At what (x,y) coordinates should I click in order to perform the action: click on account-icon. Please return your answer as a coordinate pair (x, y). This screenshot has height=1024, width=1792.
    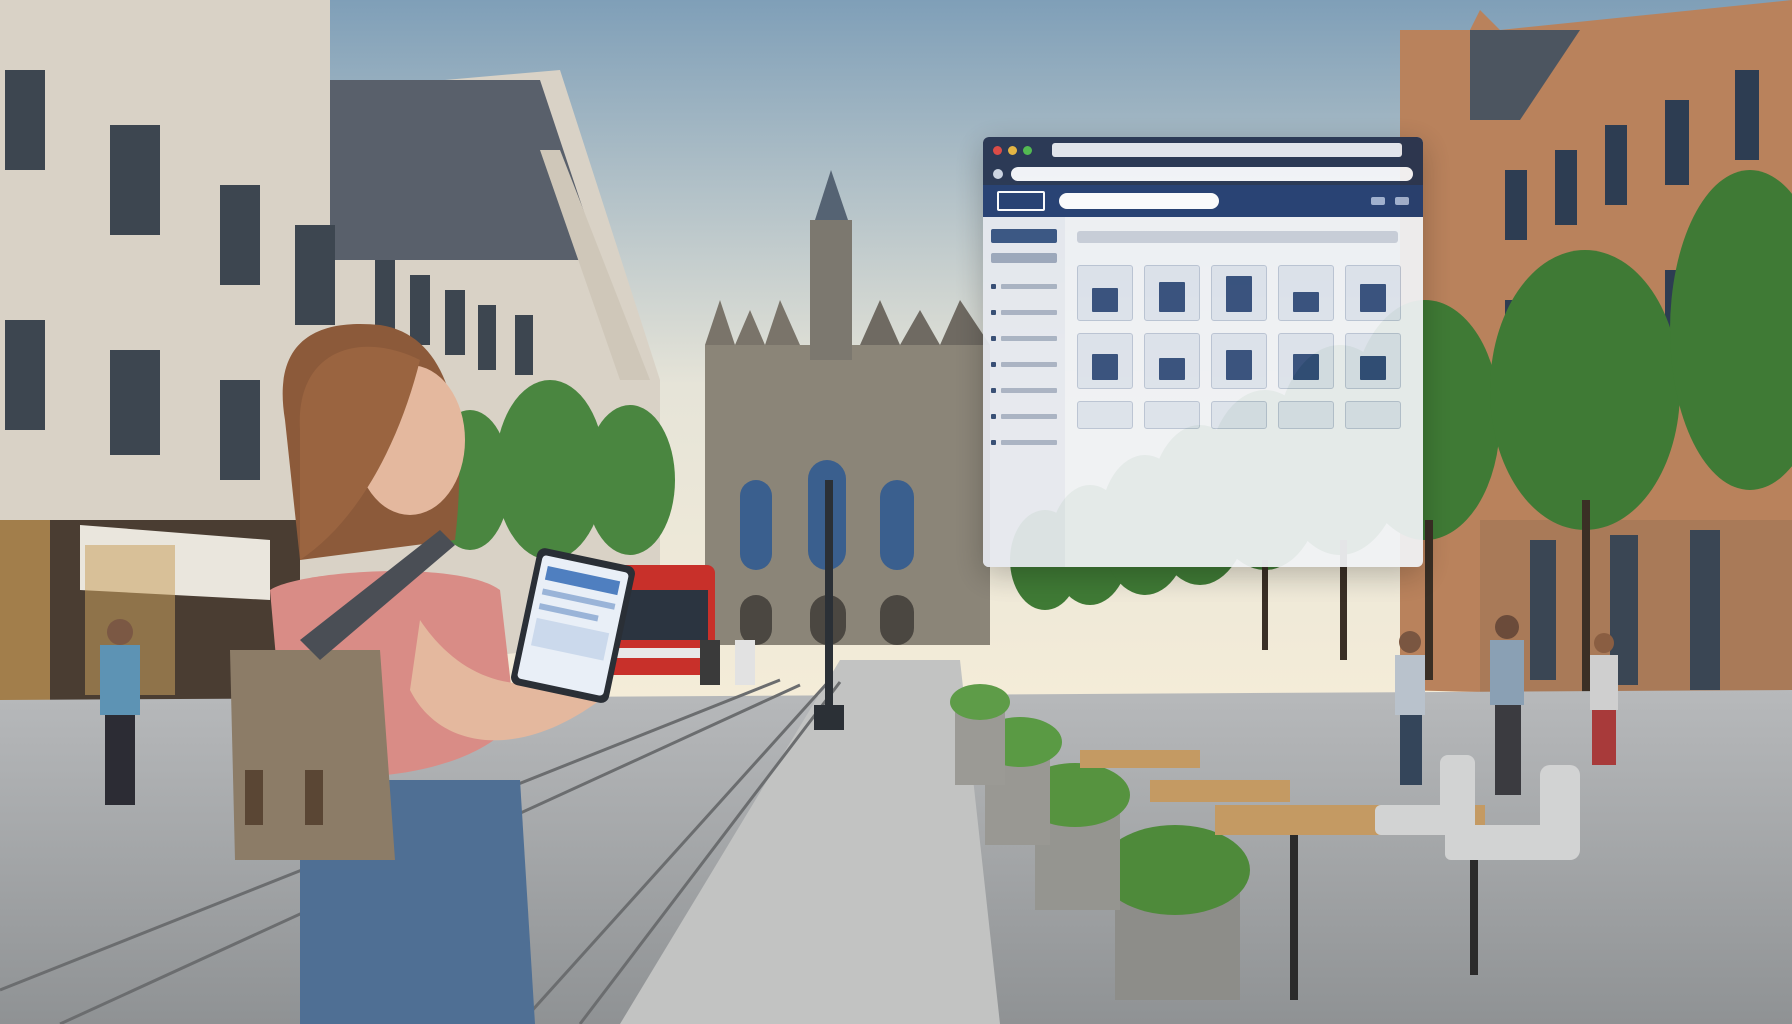
    Looking at the image, I should click on (1402, 201).